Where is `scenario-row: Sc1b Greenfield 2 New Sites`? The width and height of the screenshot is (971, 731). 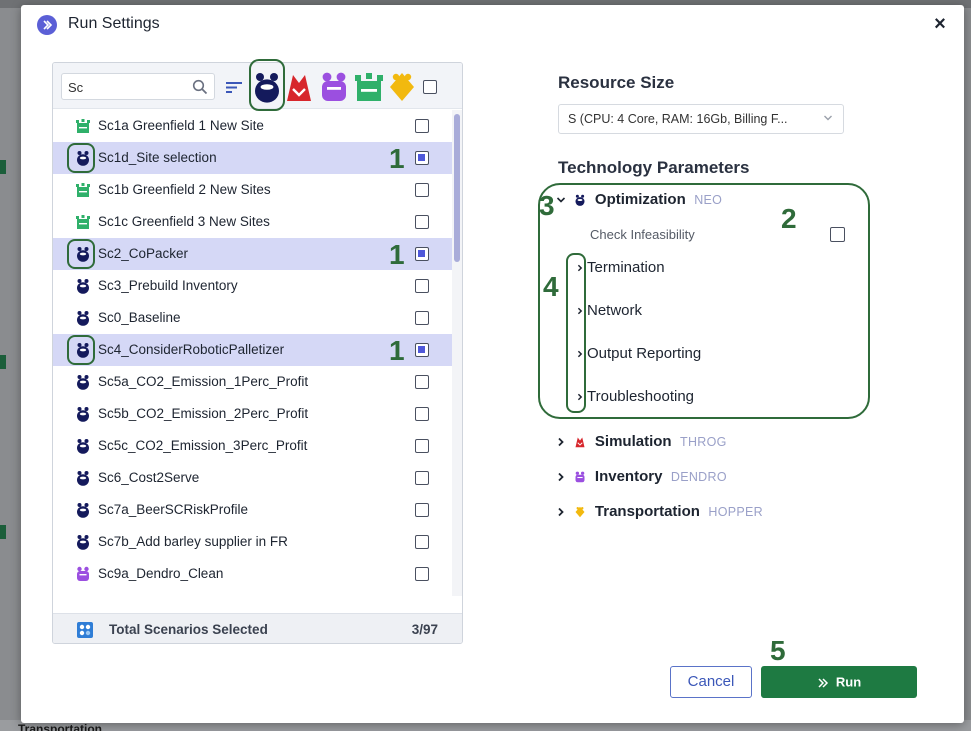 scenario-row: Sc1b Greenfield 2 New Sites is located at coordinates (253, 190).